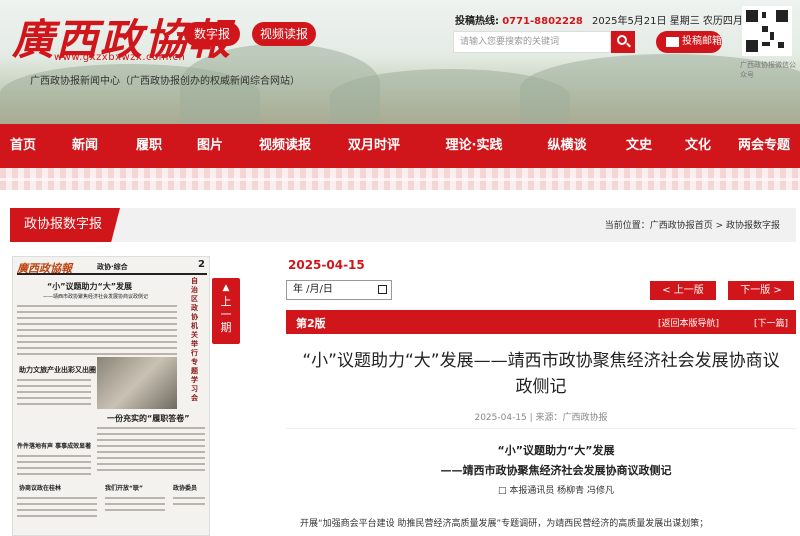 The image size is (800, 536). I want to click on section-tab: 政协报数字报, so click(65, 225).